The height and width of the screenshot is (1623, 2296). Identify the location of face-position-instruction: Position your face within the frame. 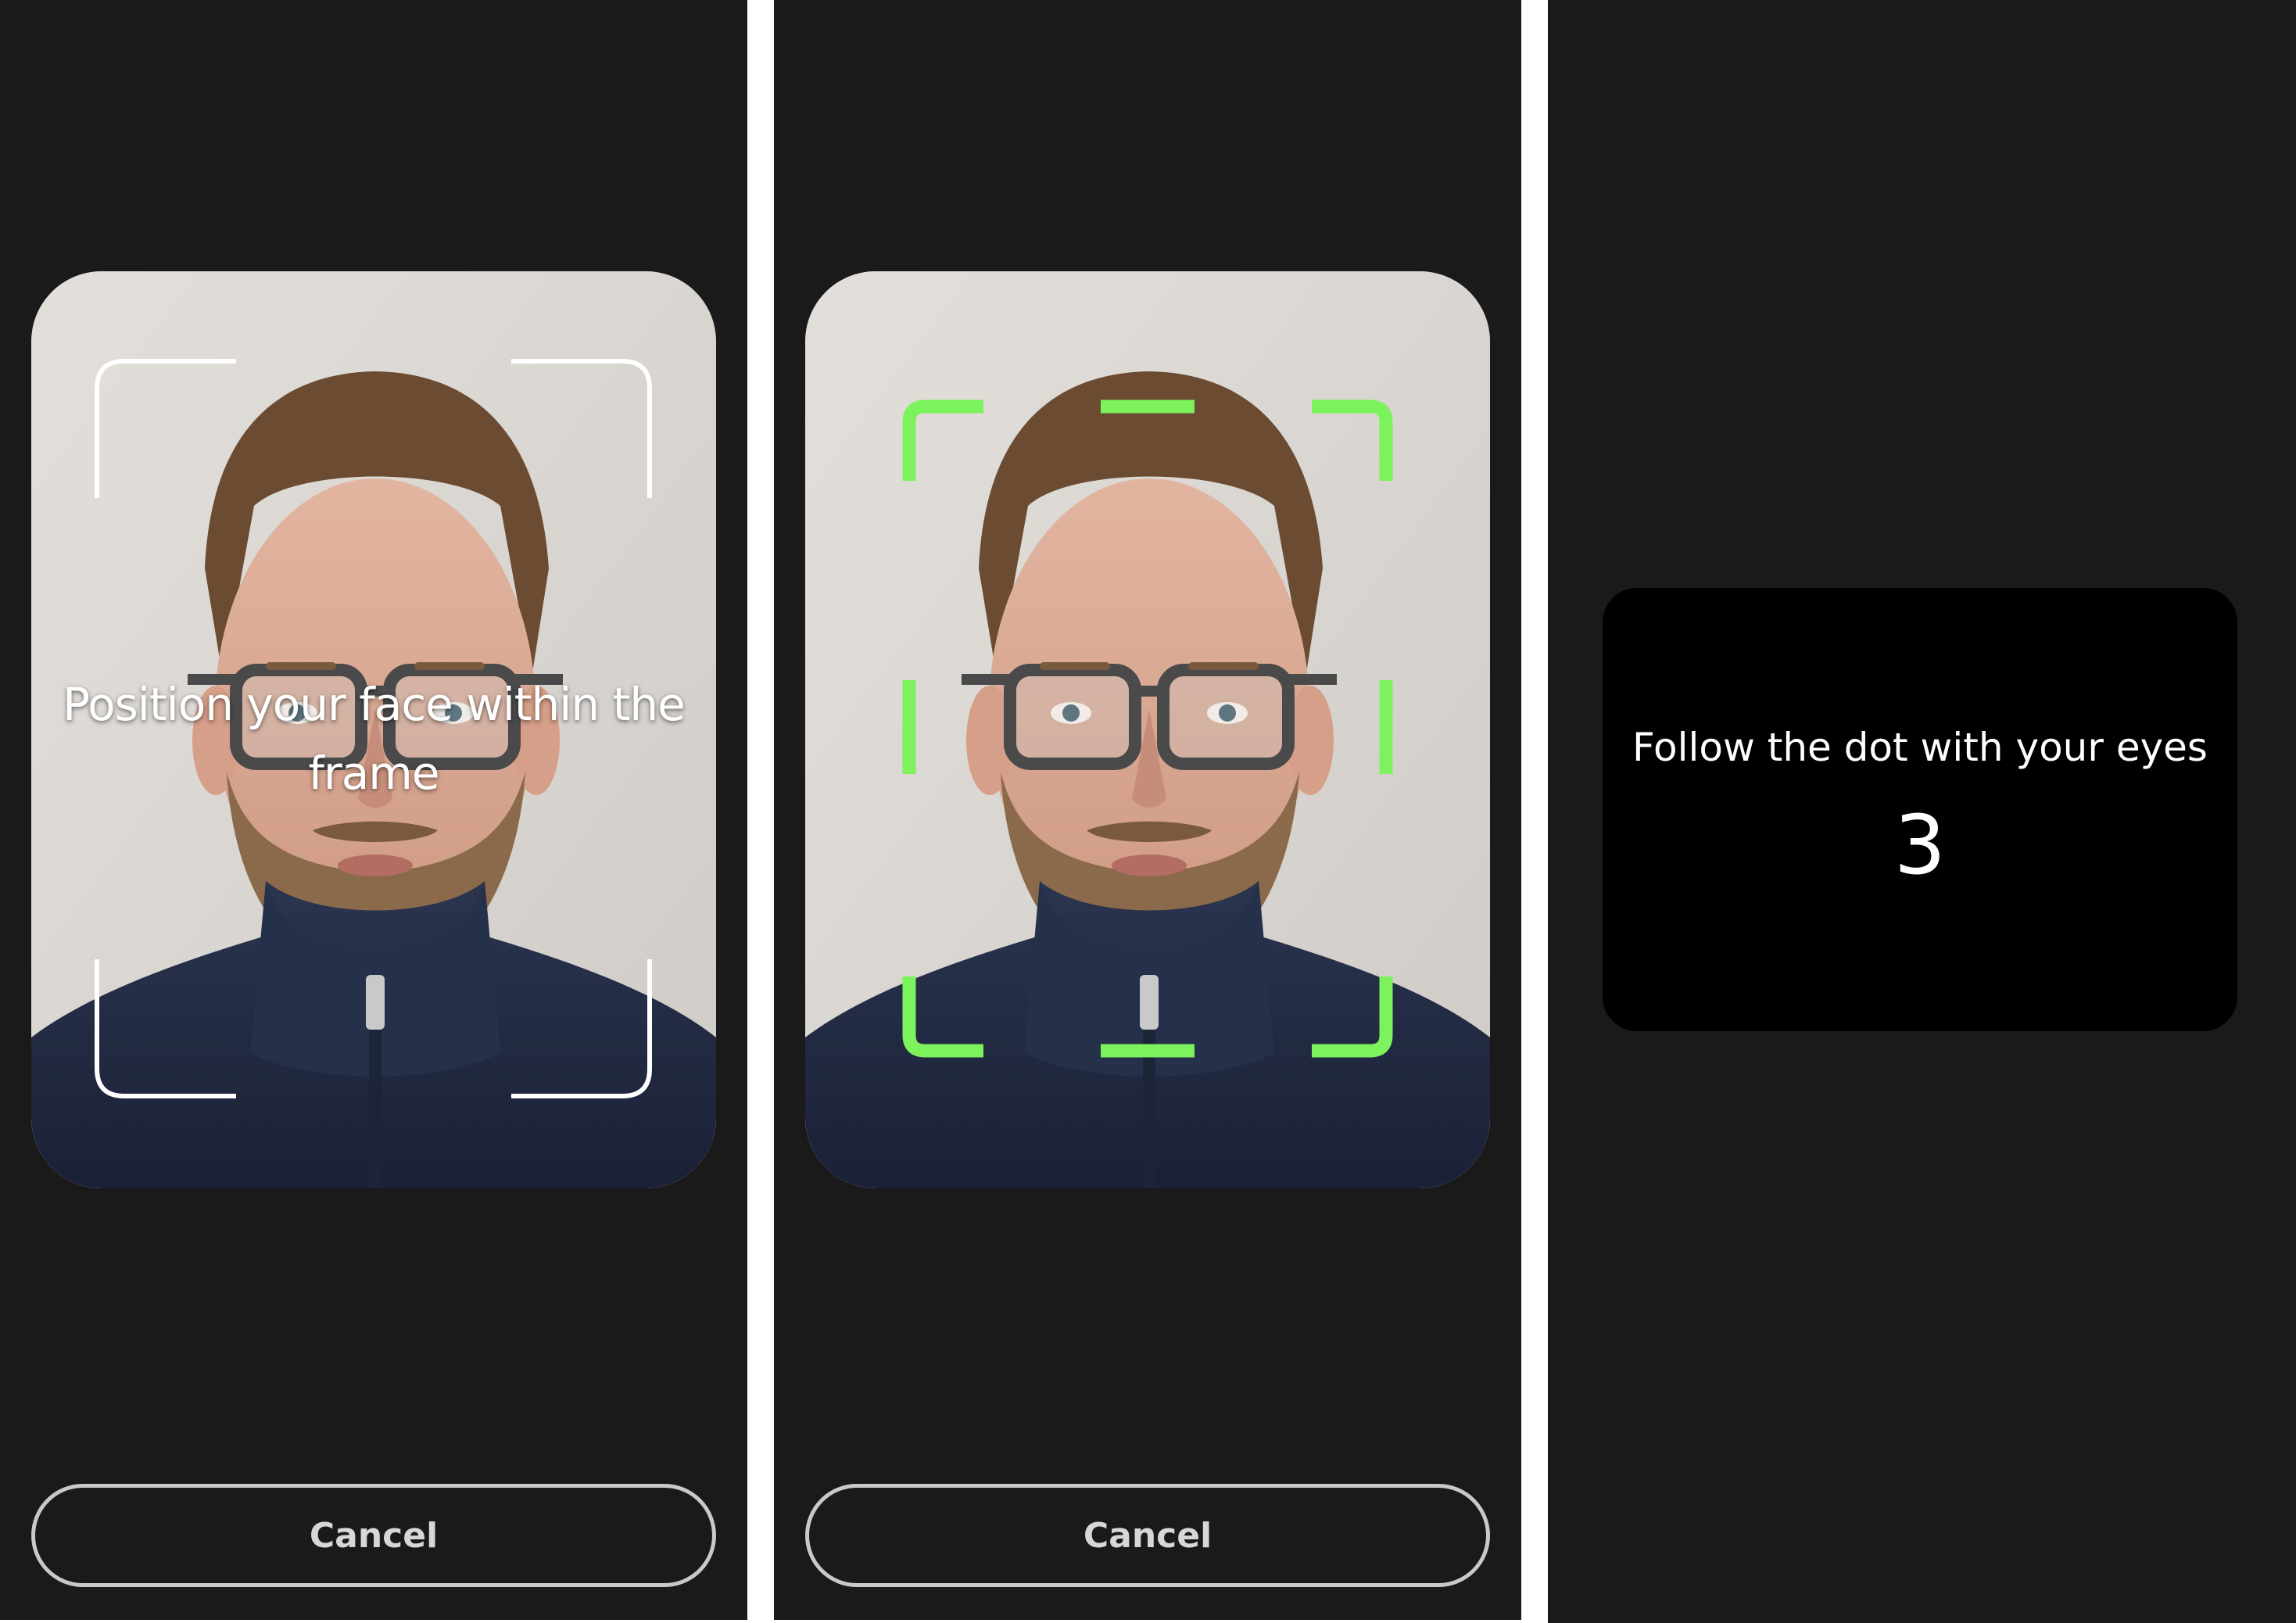
(374, 739).